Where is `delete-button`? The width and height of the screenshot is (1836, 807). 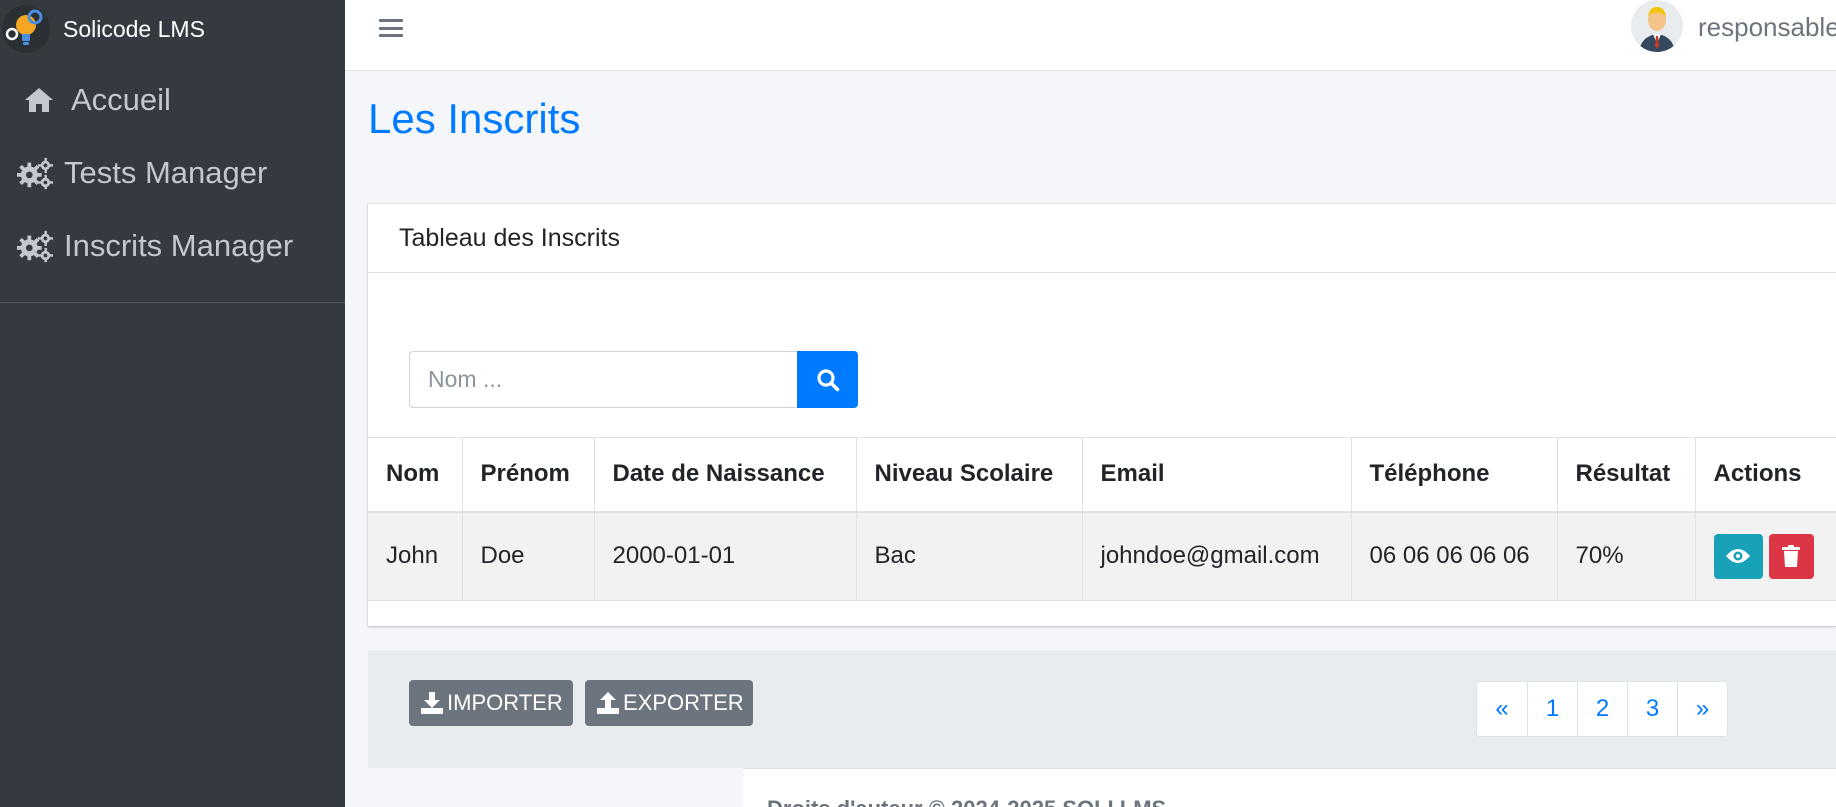 delete-button is located at coordinates (1791, 556).